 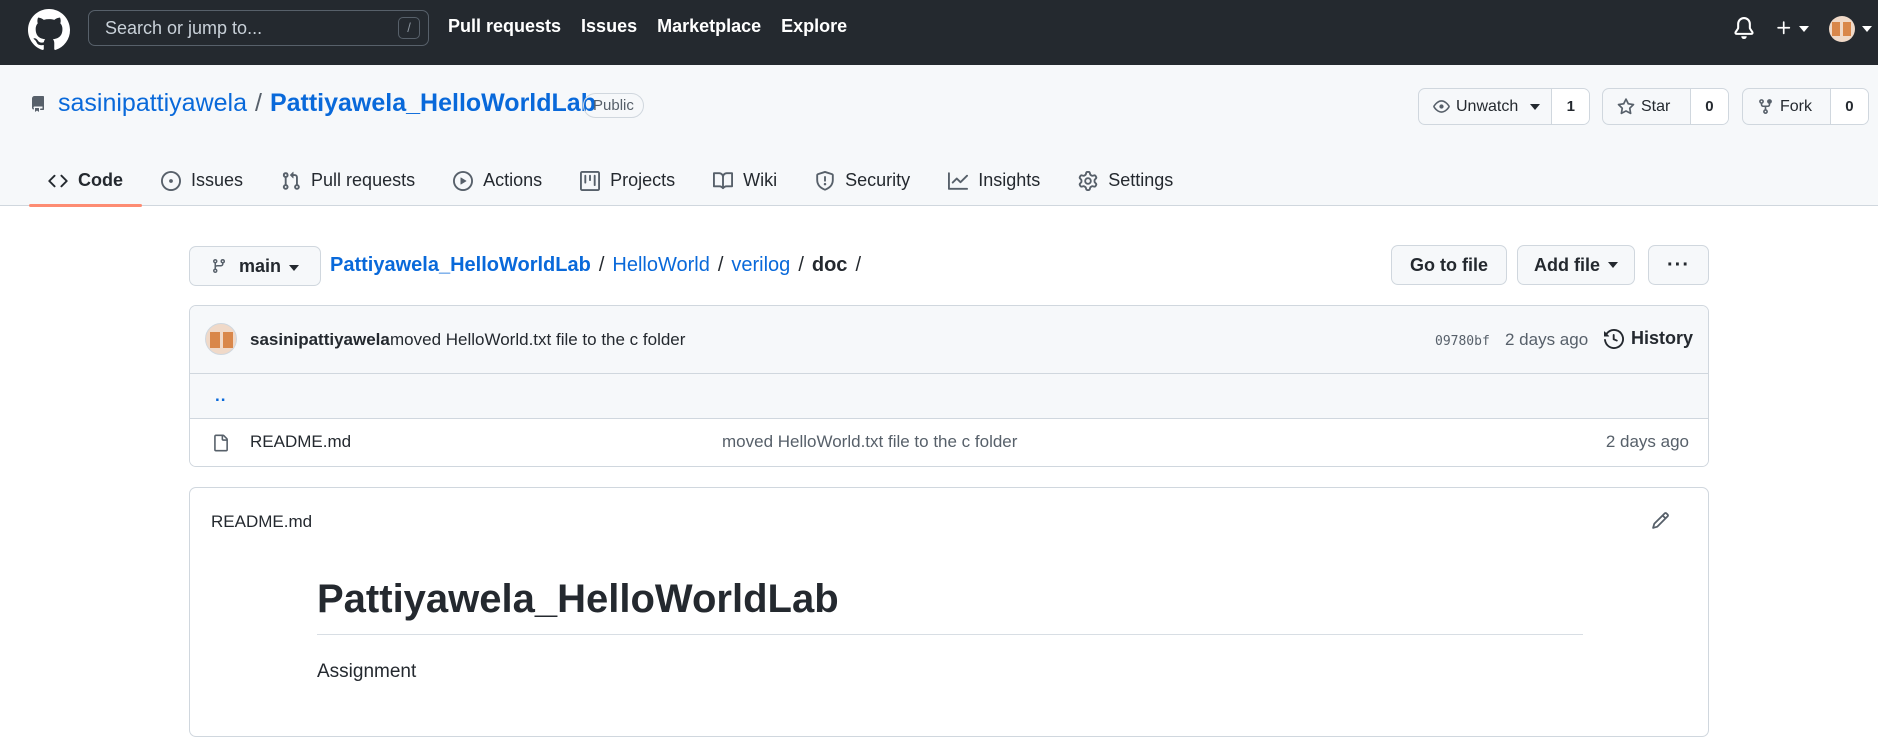 I want to click on unwatch-label: Unwatch, so click(x=1487, y=106).